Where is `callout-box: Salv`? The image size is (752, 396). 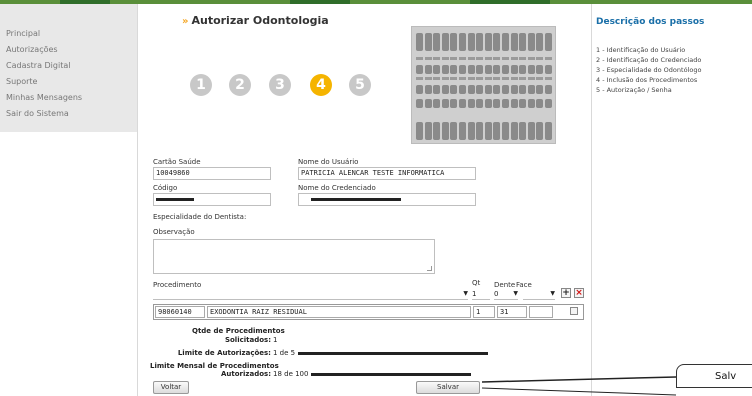 callout-box: Salv is located at coordinates (714, 376).